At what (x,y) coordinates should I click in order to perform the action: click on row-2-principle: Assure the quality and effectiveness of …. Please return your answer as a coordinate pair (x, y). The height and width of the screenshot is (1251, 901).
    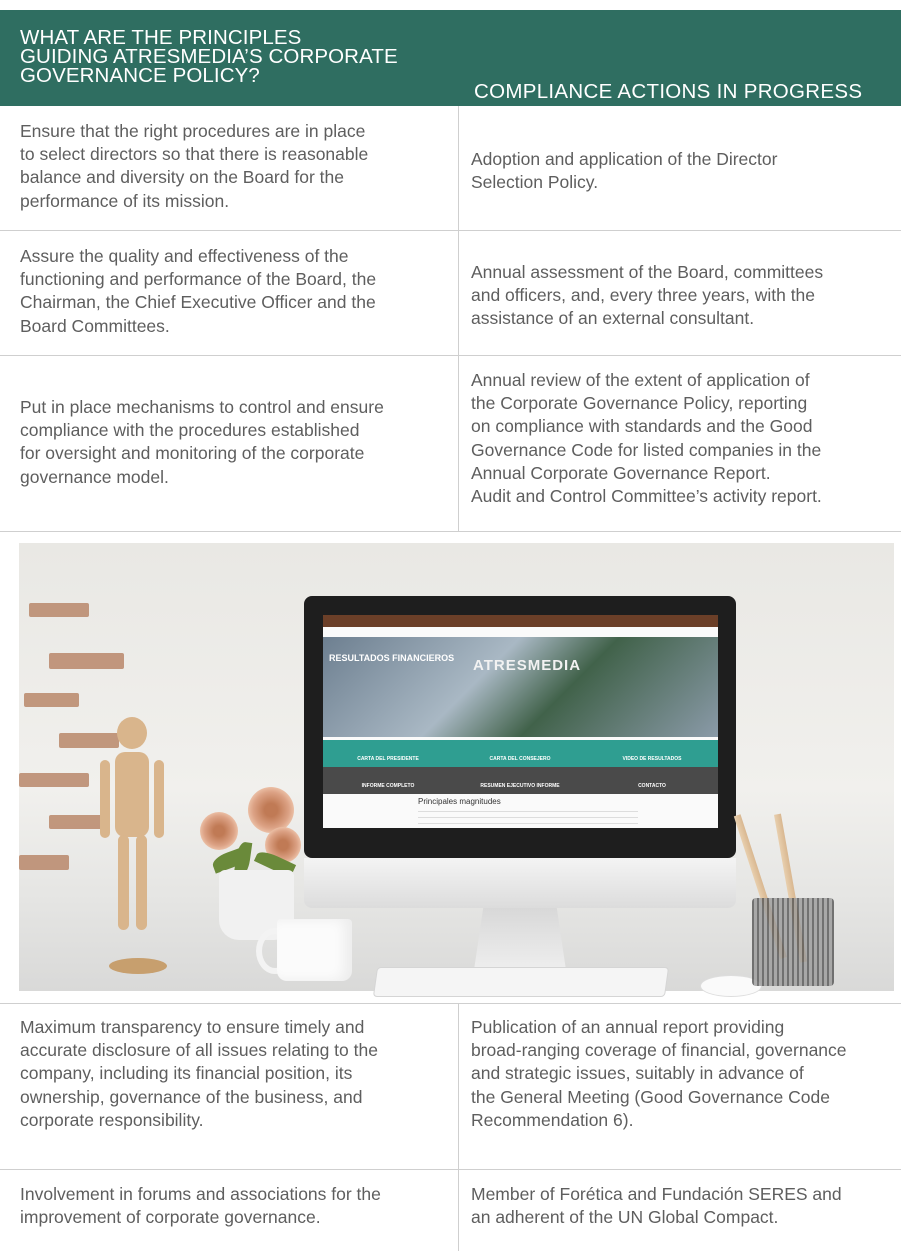
    Looking at the image, I should click on (198, 291).